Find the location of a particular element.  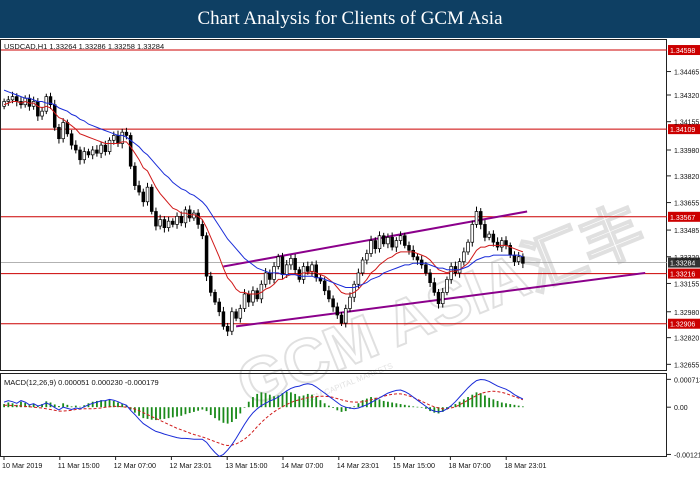

time-tick-label: 18 Mar 07:00 is located at coordinates (469, 465).